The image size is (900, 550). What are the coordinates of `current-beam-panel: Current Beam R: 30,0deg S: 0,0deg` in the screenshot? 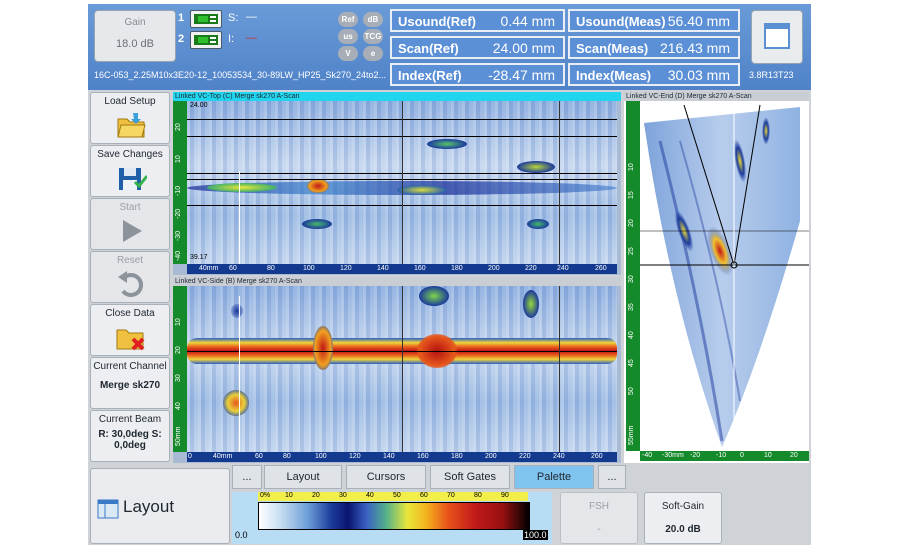 It's located at (130, 436).